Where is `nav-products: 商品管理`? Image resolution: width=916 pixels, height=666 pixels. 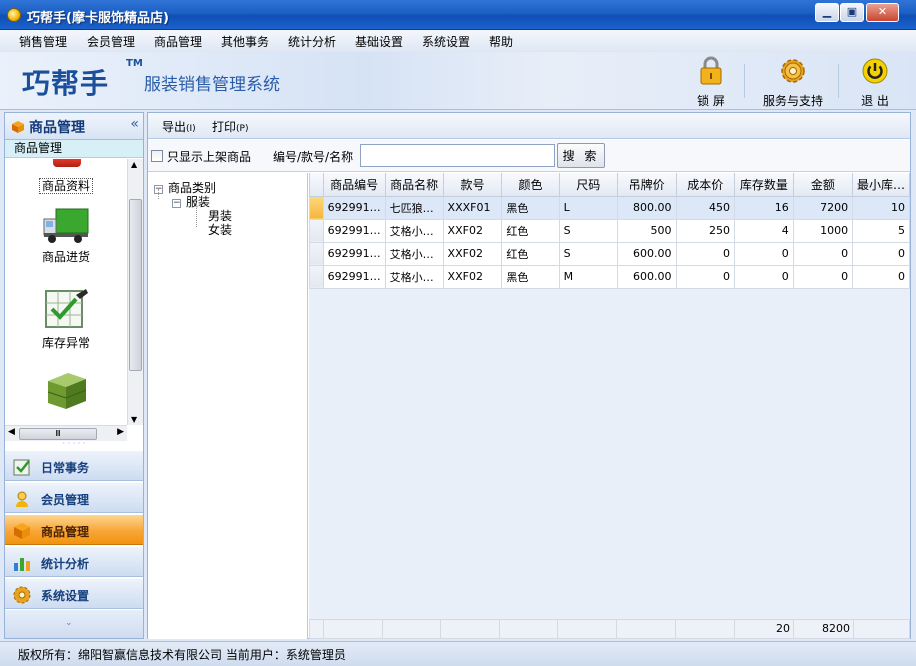
nav-products: 商品管理 is located at coordinates (74, 529).